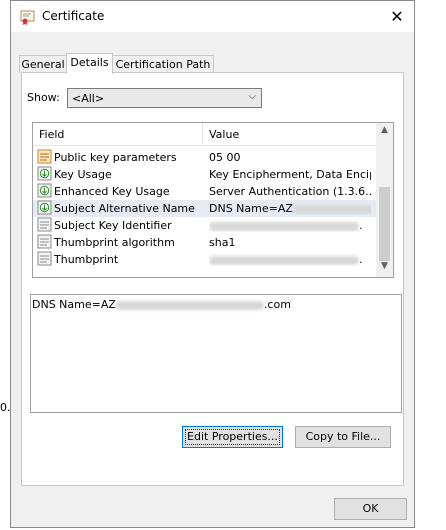 The image size is (446, 530). Describe the element at coordinates (252, 96) in the screenshot. I see `chevron-down-icon: ⌵` at that location.